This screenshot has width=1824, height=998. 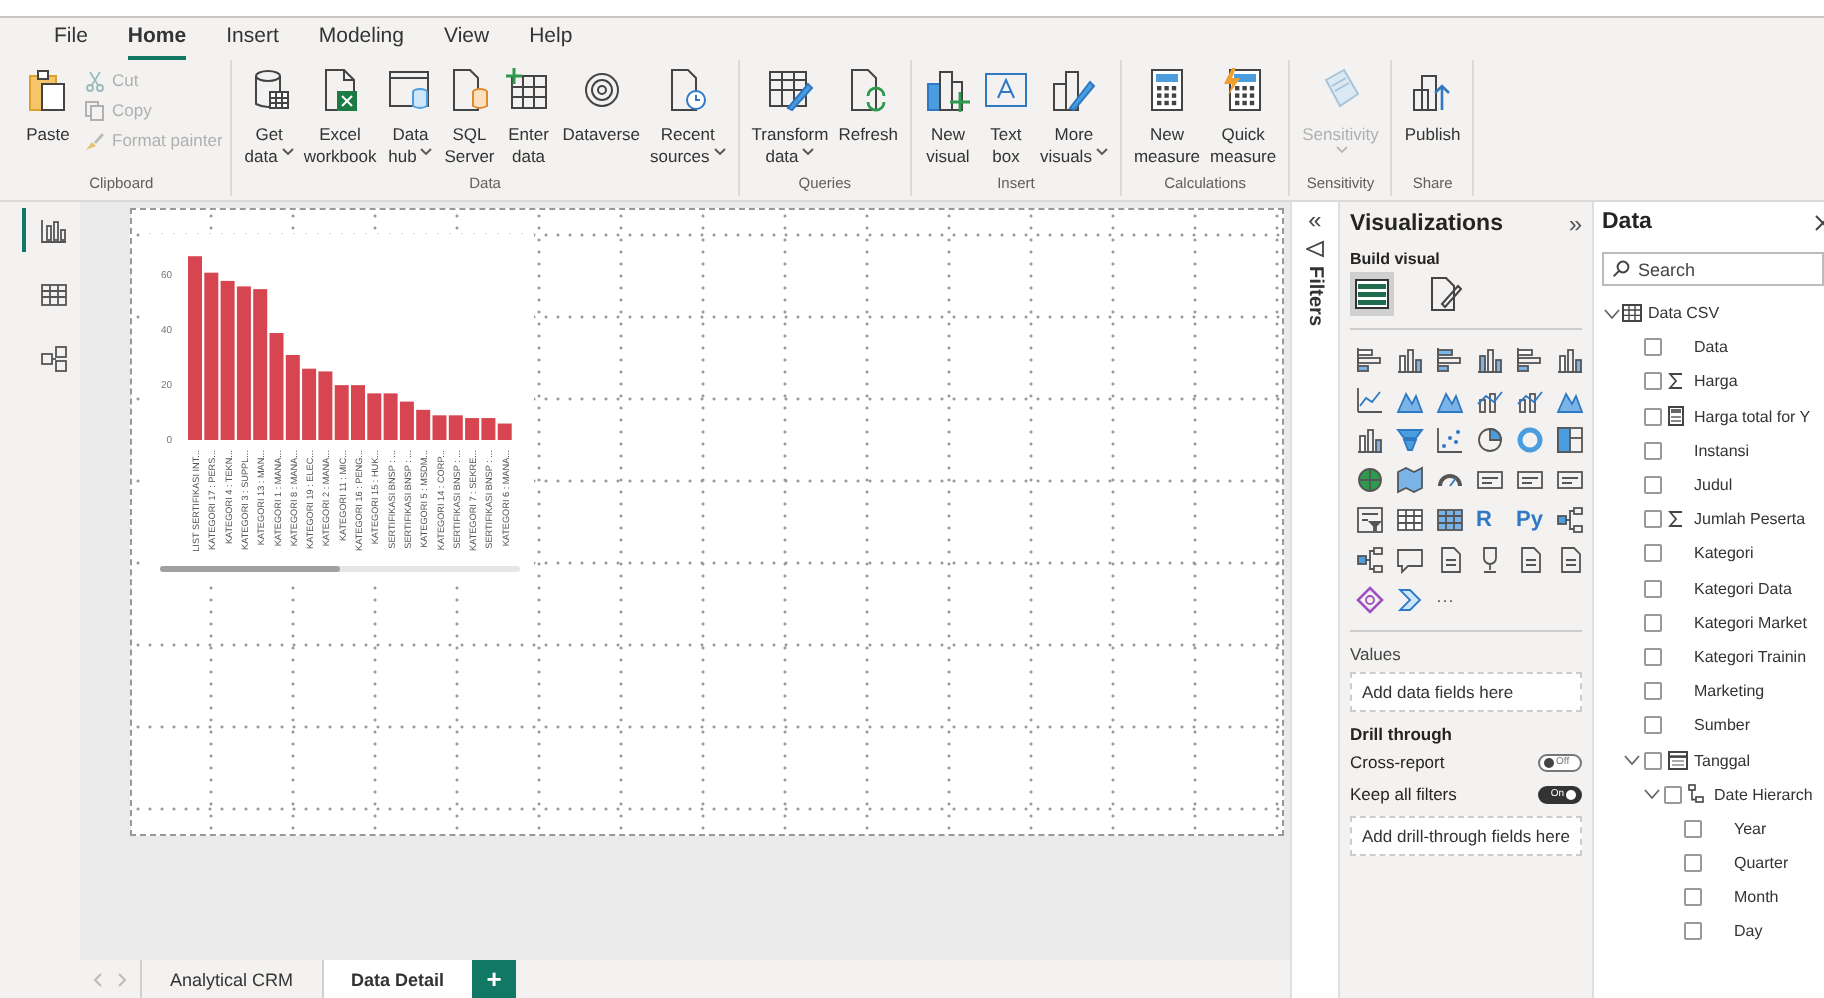 What do you see at coordinates (1750, 519) in the screenshot?
I see `field-name: Jumlah Peserta` at bounding box center [1750, 519].